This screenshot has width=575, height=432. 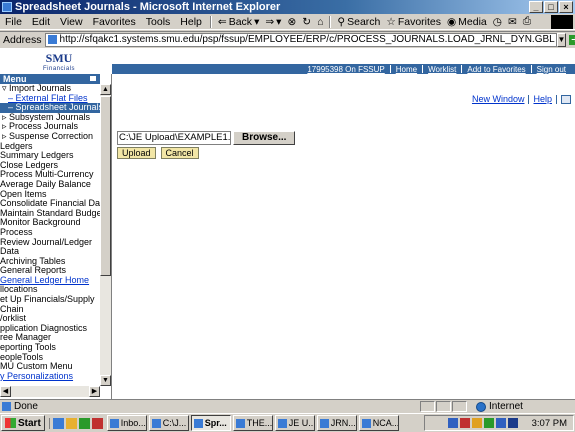 I want to click on add-to-favorites-link: Add to Favorites, so click(x=496, y=69).